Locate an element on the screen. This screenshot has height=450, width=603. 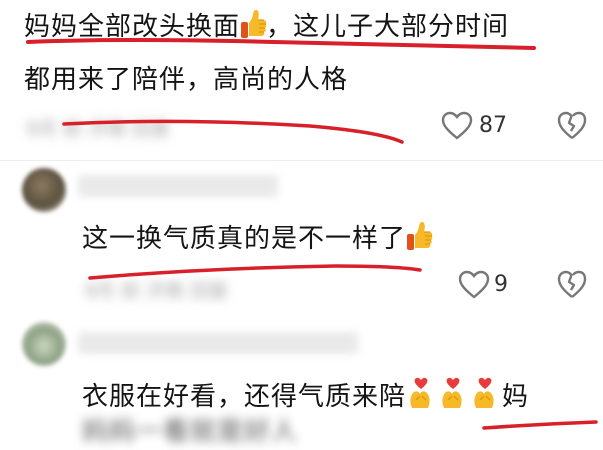
like-button-2: 9 is located at coordinates (488, 286).